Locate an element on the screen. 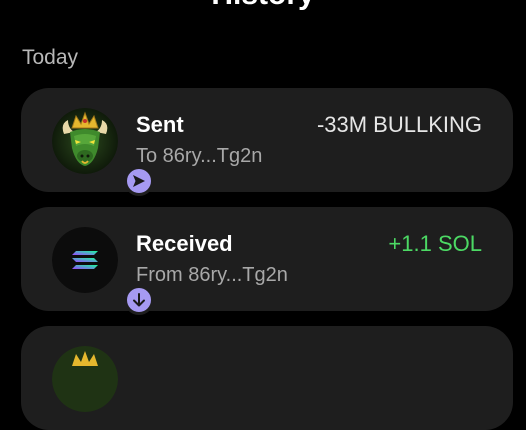 This screenshot has height=430, width=526. transaction-counterparty: To 86ry...Tg2n is located at coordinates (199, 156).